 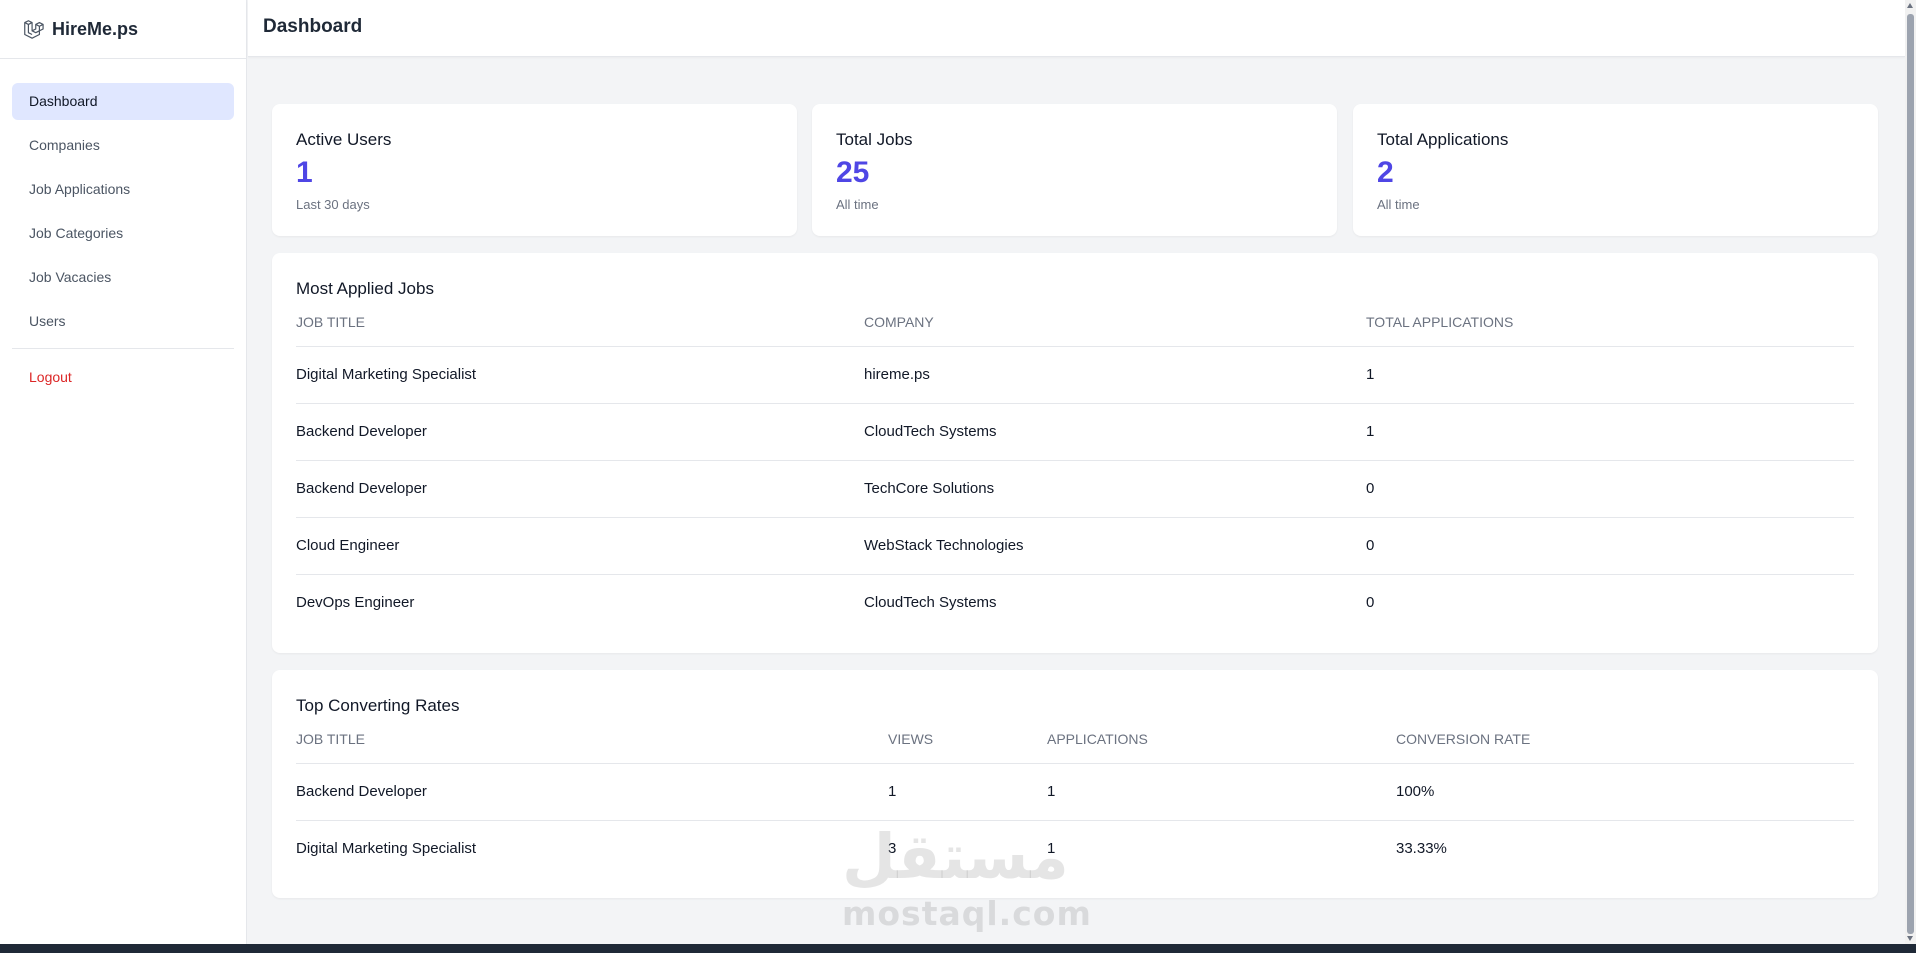 I want to click on cell-views: 1, so click(x=967, y=792).